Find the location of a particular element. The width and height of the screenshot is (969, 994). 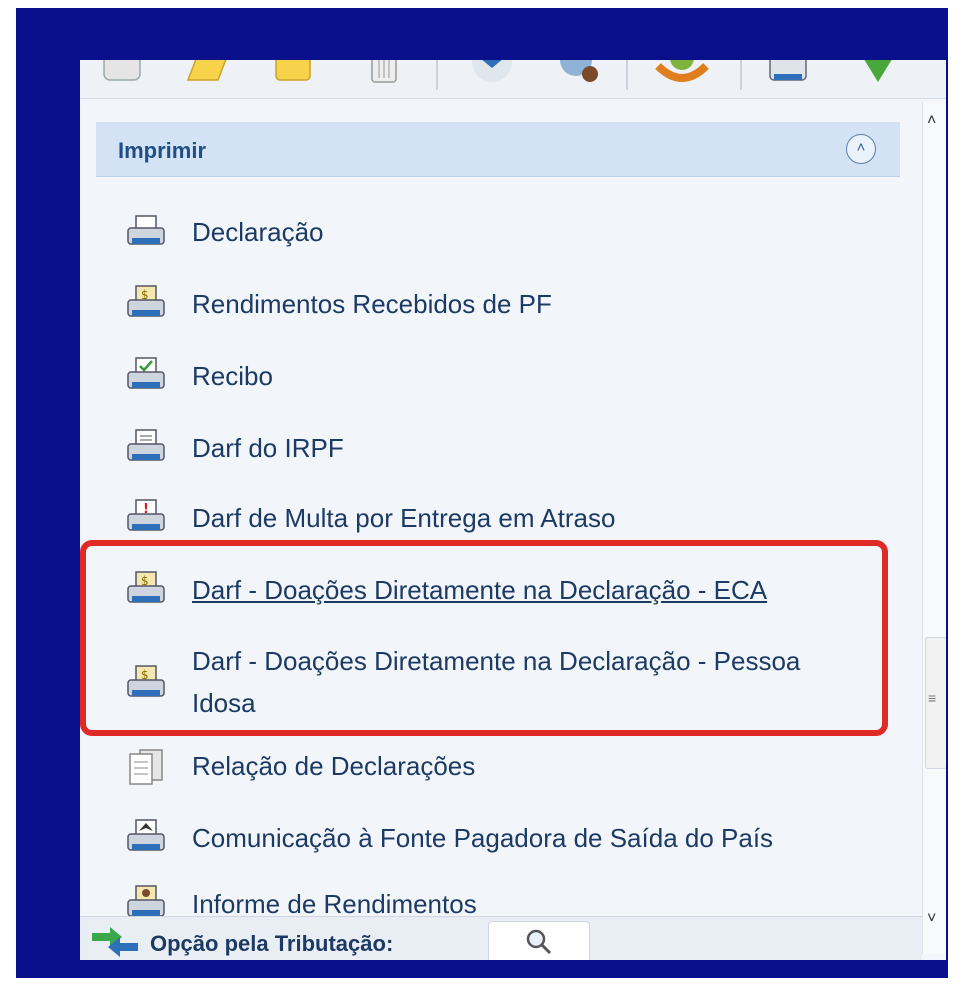

item-label: Darf de Multa por Entrega em Atraso is located at coordinates (404, 517).